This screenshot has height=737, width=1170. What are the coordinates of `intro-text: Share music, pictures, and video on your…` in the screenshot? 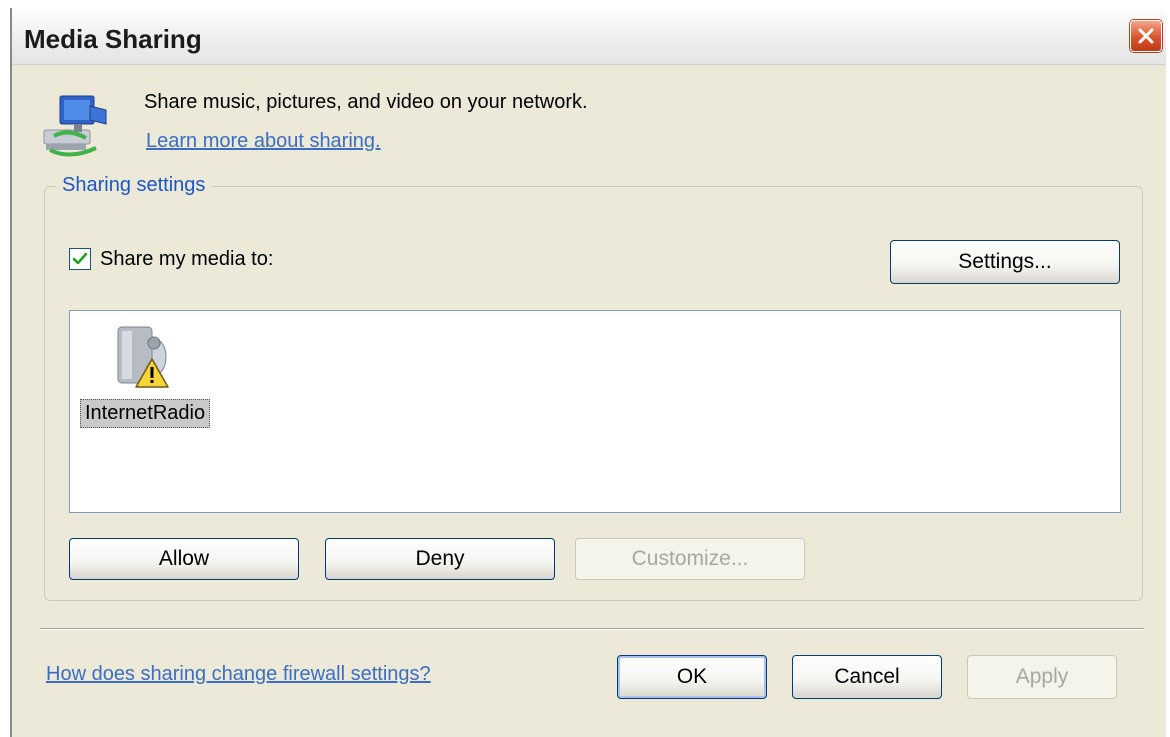 It's located at (366, 102).